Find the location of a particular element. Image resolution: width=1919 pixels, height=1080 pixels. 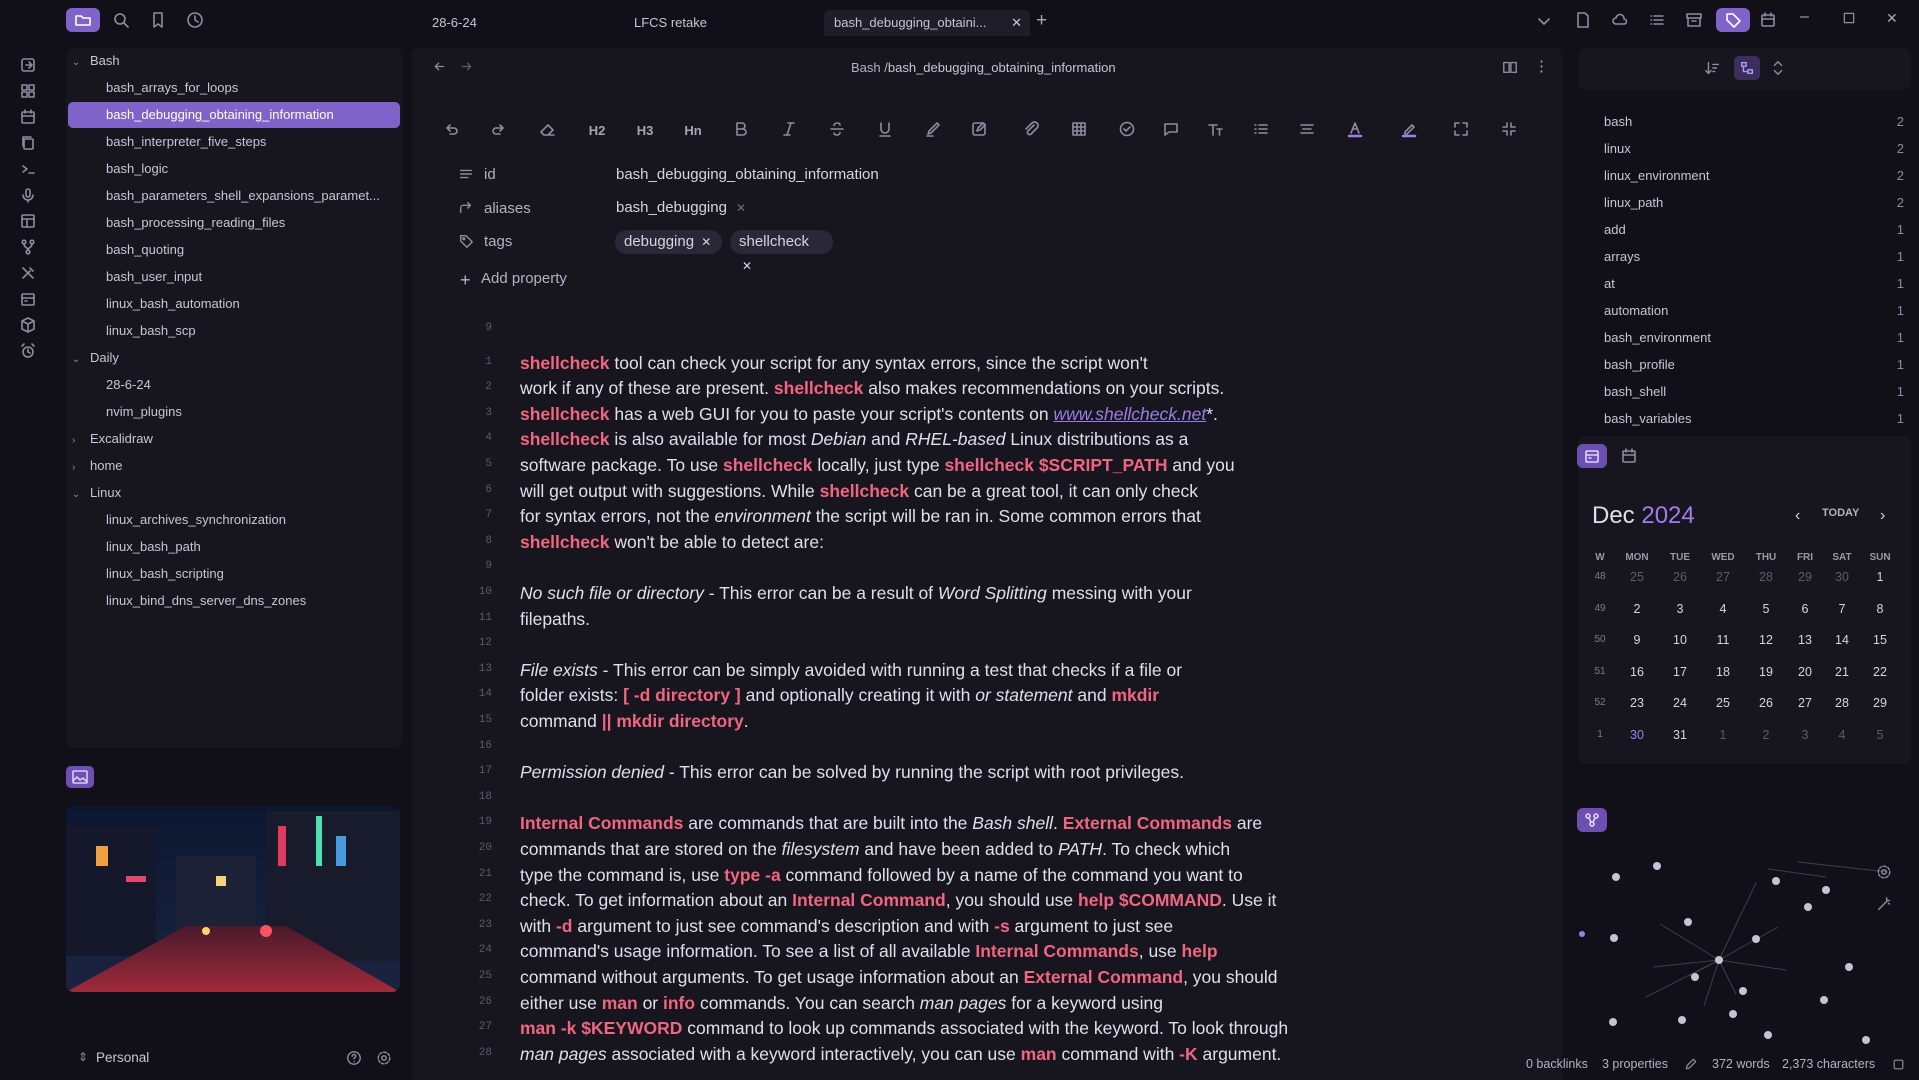

list-icon is located at coordinates (1657, 20).